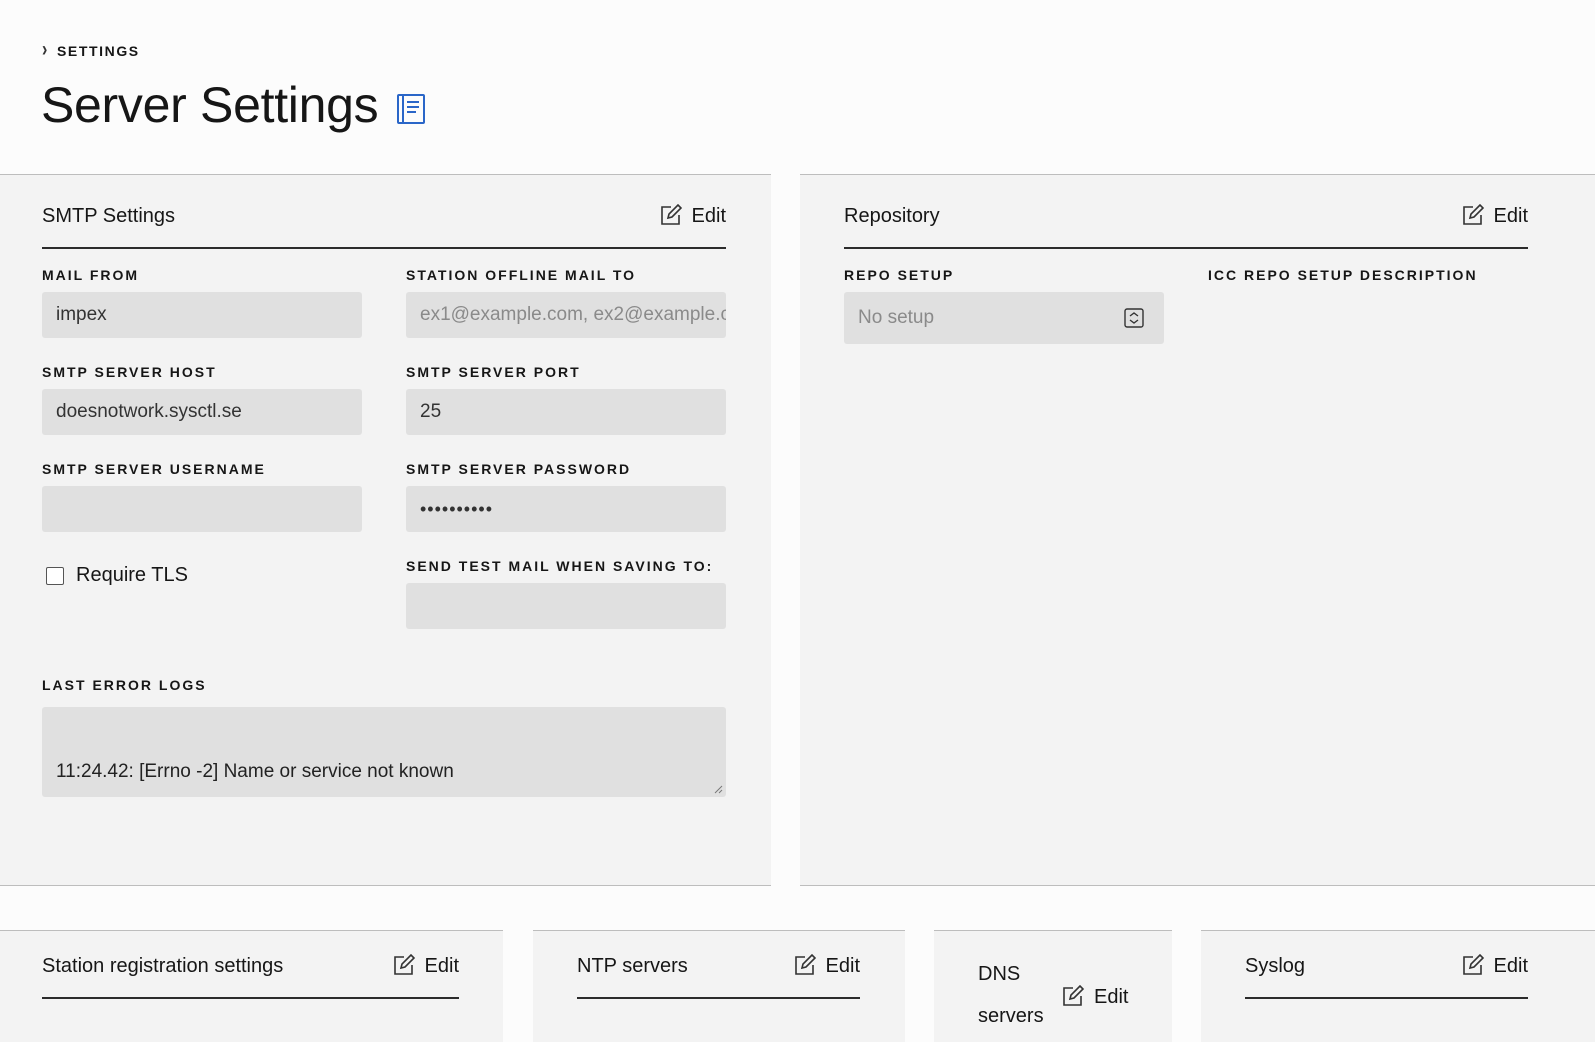 The width and height of the screenshot is (1595, 1042). I want to click on select-arrows-icon, so click(1134, 318).